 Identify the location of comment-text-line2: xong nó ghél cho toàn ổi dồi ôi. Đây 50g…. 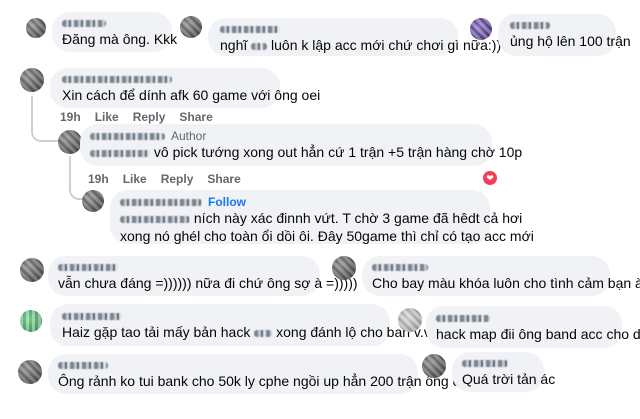
(327, 236).